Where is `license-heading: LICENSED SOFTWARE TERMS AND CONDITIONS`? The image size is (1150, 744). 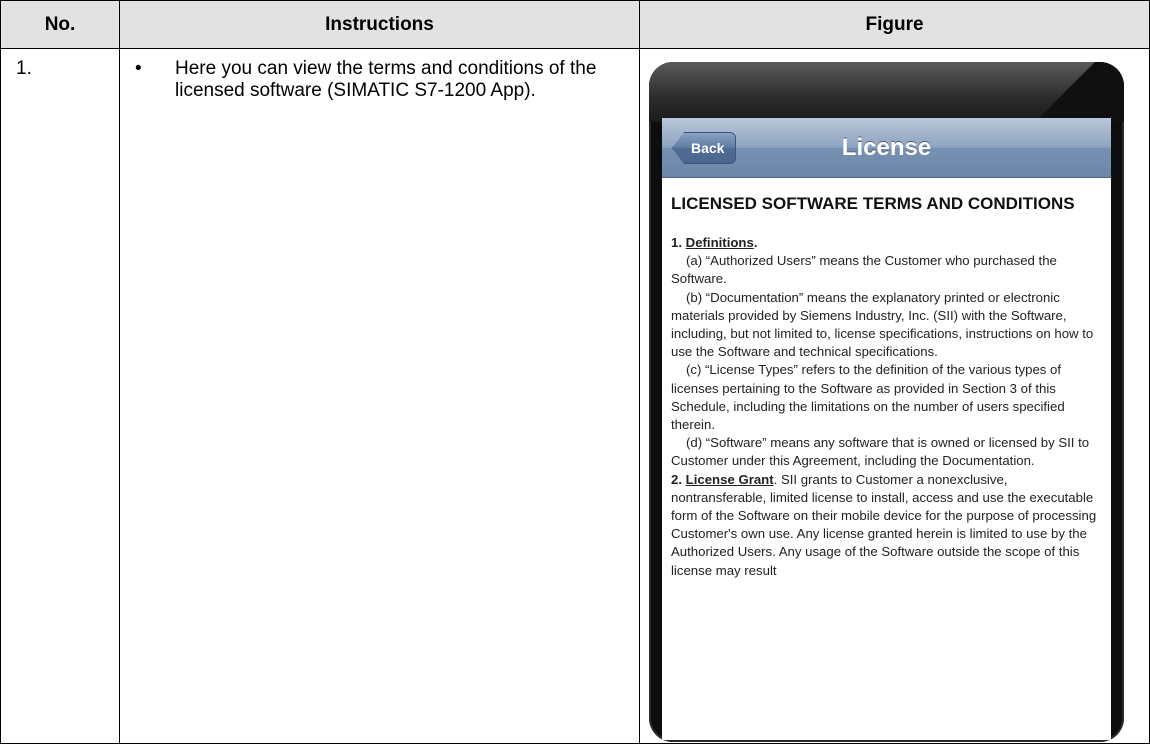
license-heading: LICENSED SOFTWARE TERMS AND CONDITIONS is located at coordinates (873, 203).